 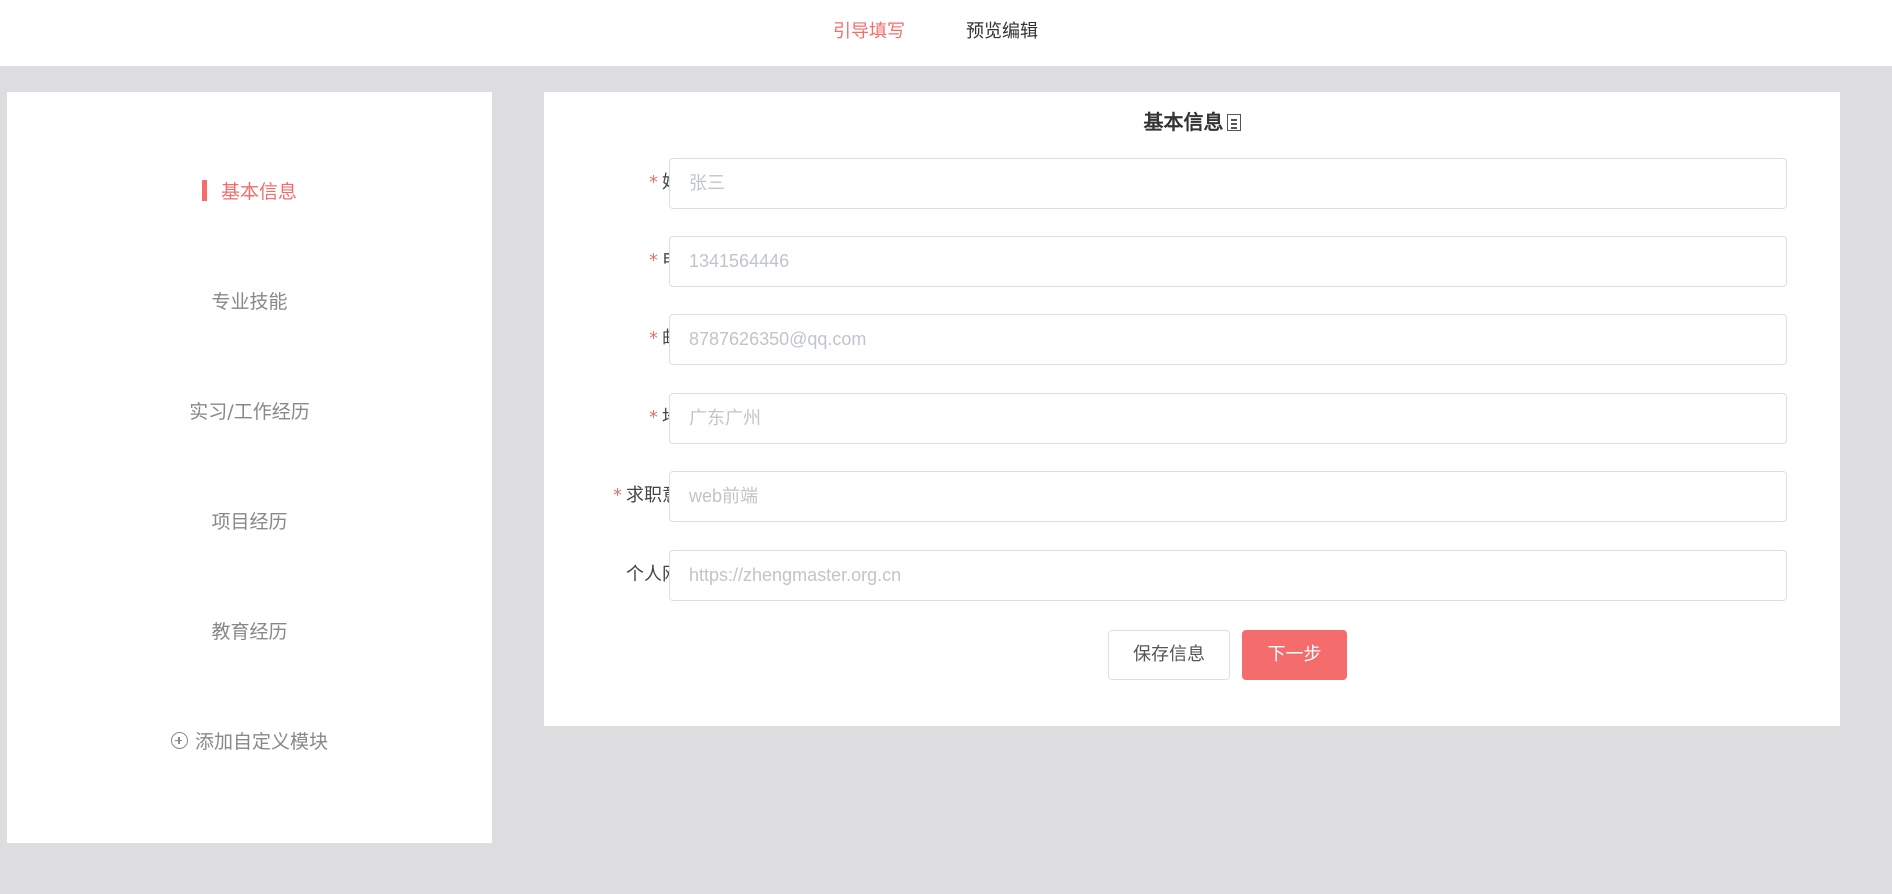 I want to click on sidebar-item-basic-info: 基本信息, so click(x=249, y=192).